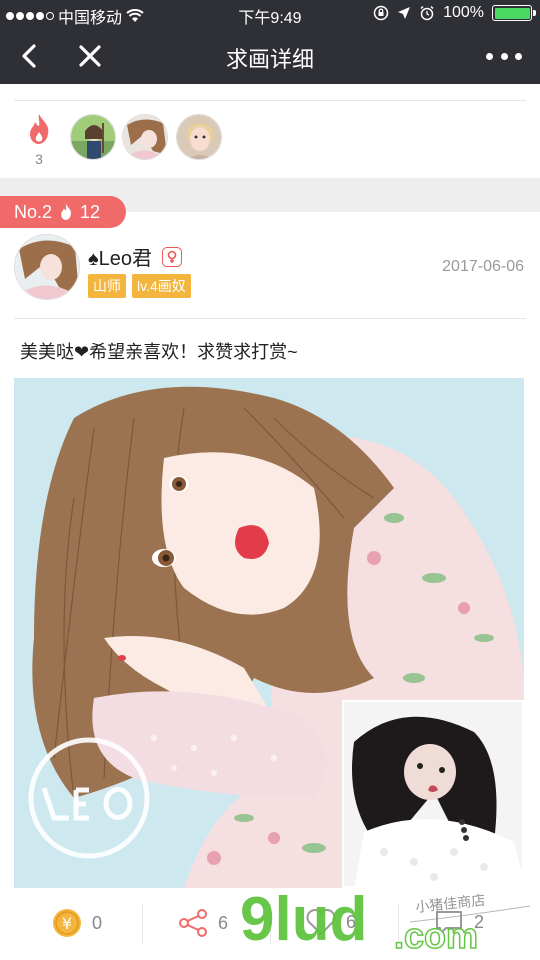 Image resolution: width=540 pixels, height=960 pixels. What do you see at coordinates (381, 13) in the screenshot?
I see `rotation-lock-icon` at bounding box center [381, 13].